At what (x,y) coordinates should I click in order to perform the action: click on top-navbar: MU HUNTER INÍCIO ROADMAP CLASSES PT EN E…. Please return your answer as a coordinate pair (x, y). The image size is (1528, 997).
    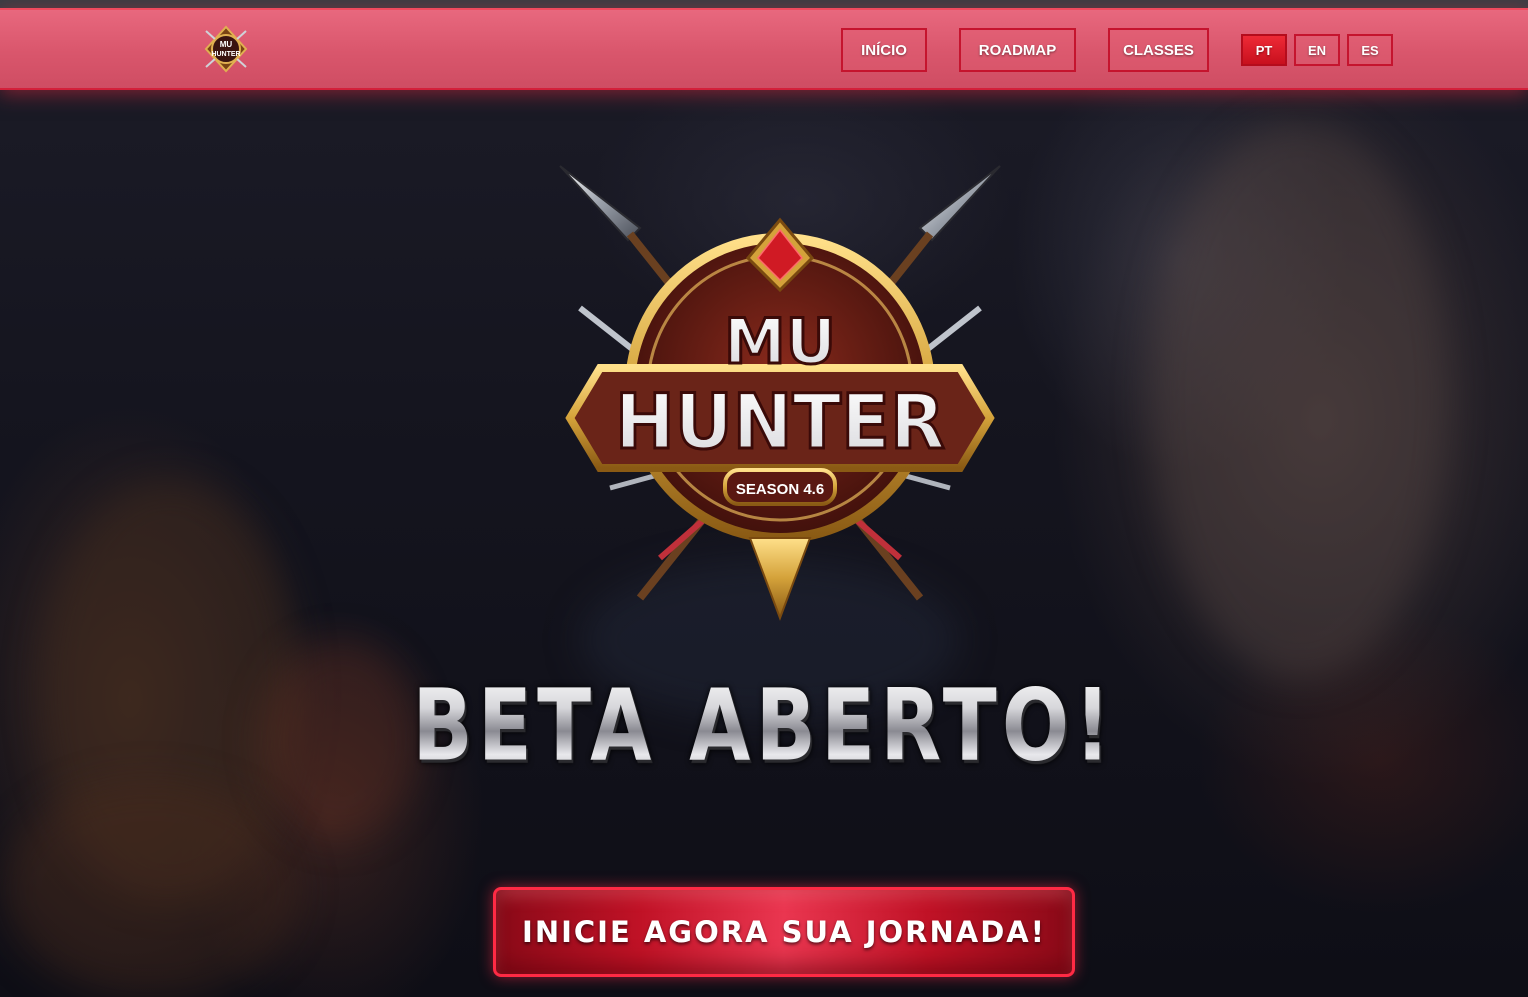
    Looking at the image, I should click on (764, 49).